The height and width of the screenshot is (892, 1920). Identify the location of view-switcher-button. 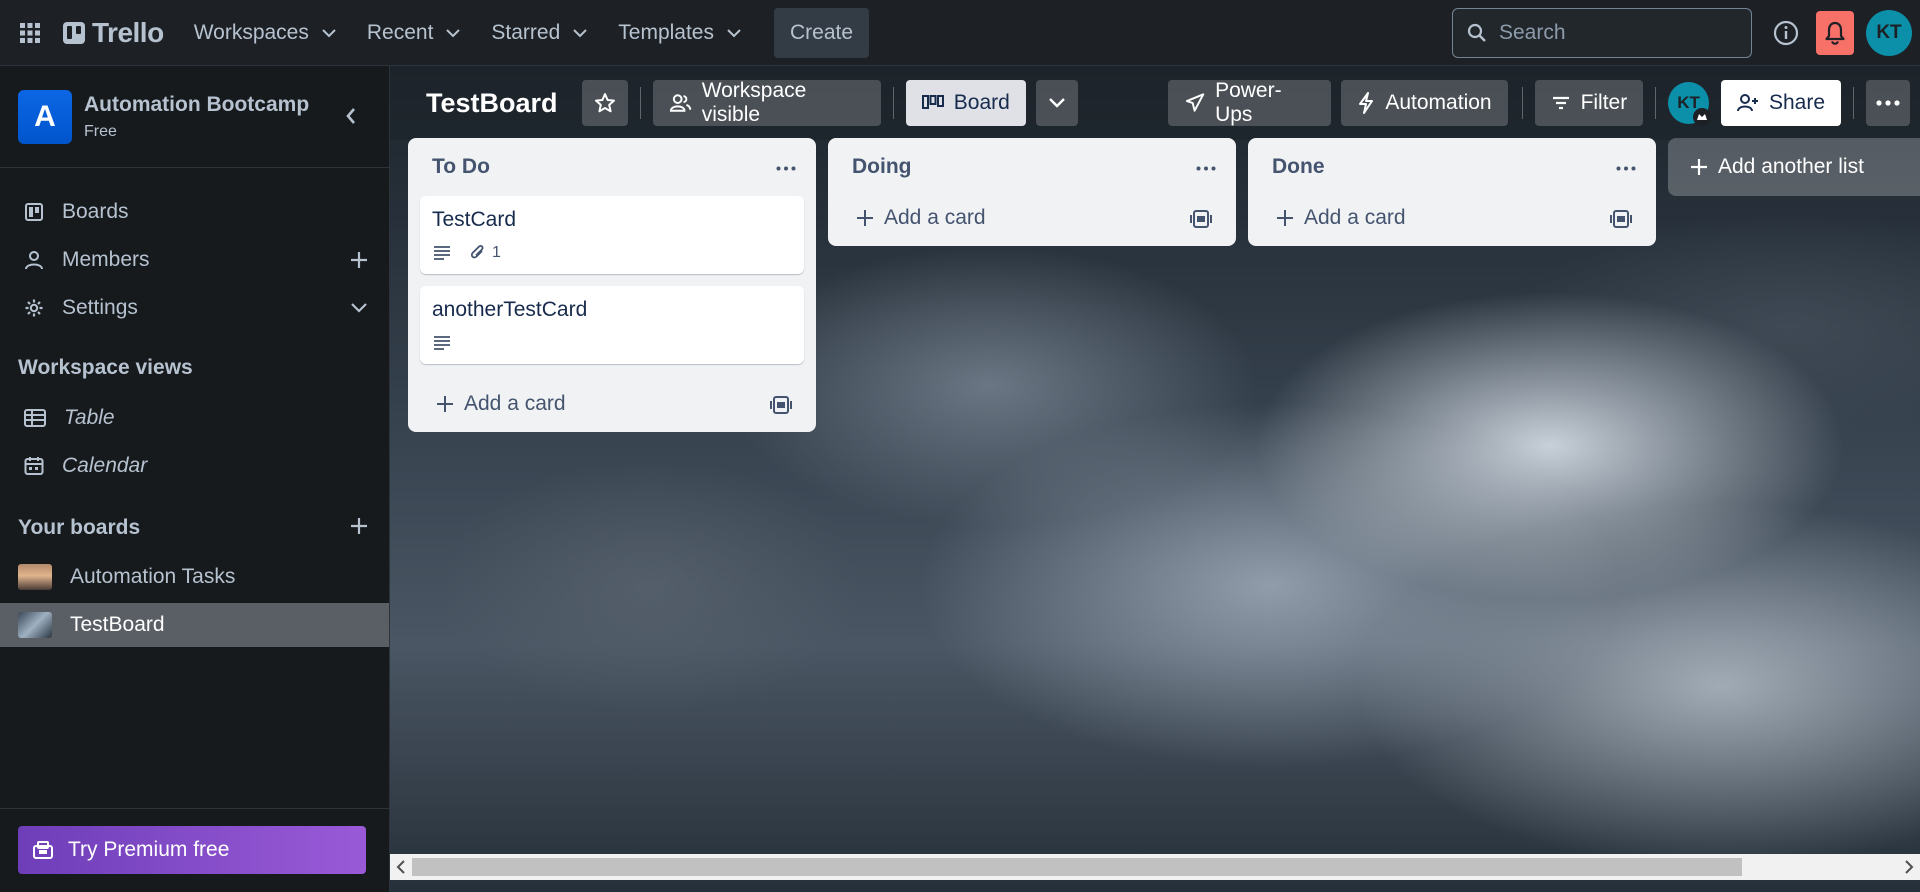
(1056, 103).